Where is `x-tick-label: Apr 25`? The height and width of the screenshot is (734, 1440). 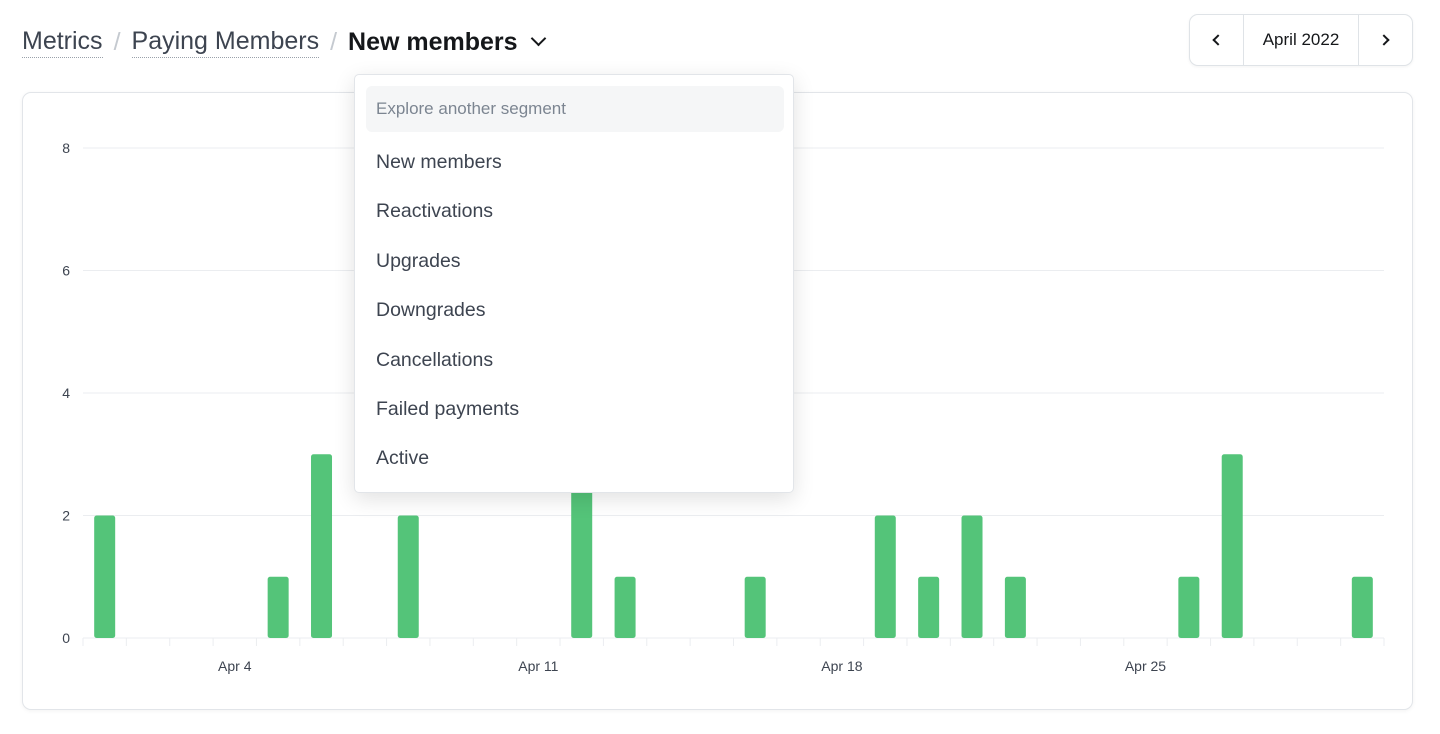 x-tick-label: Apr 25 is located at coordinates (1145, 666).